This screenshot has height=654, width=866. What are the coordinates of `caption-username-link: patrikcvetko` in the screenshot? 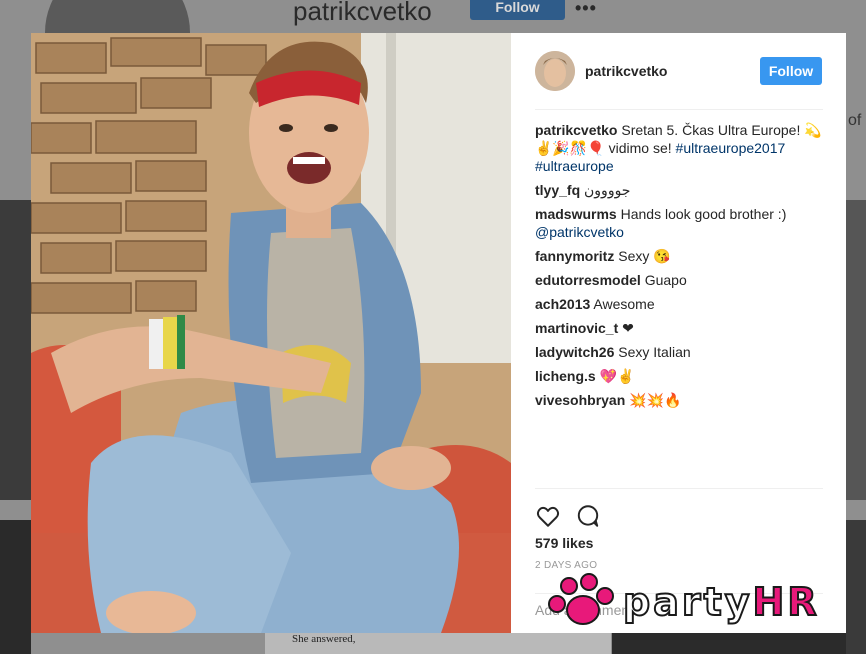 It's located at (576, 130).